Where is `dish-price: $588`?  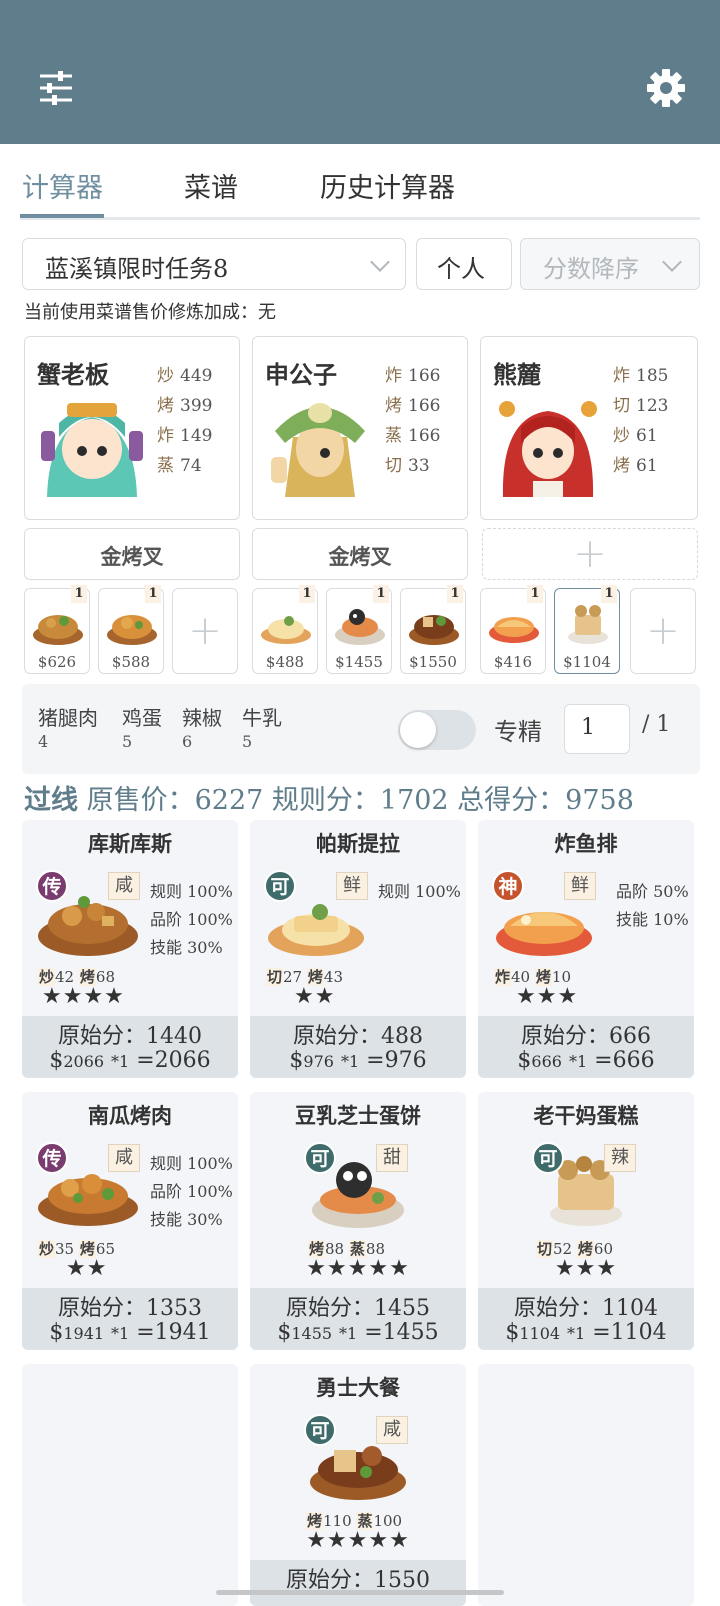 dish-price: $588 is located at coordinates (131, 662).